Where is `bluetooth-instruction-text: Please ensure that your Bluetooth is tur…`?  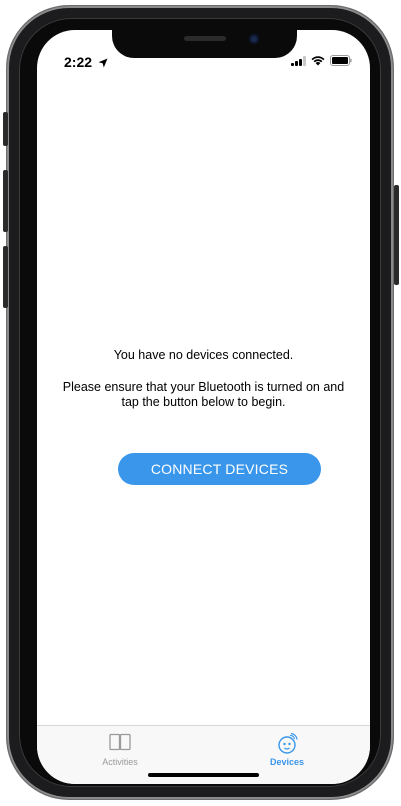
bluetooth-instruction-text: Please ensure that your Bluetooth is tur… is located at coordinates (203, 394).